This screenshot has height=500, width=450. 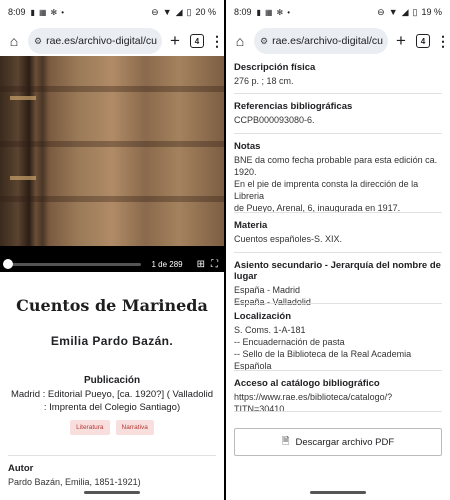 What do you see at coordinates (251, 225) in the screenshot?
I see `section-label: Materia` at bounding box center [251, 225].